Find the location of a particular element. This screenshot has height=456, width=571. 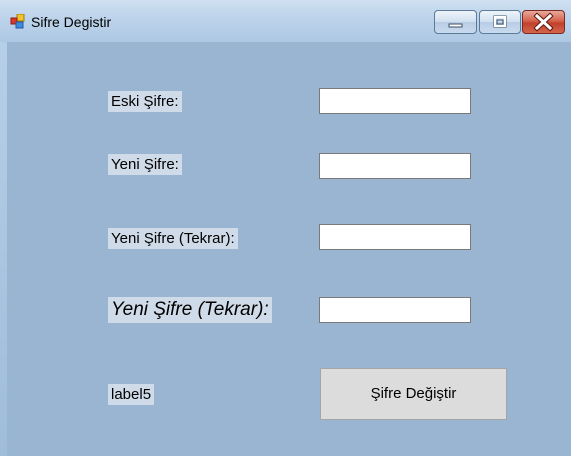

close-button is located at coordinates (543, 22).